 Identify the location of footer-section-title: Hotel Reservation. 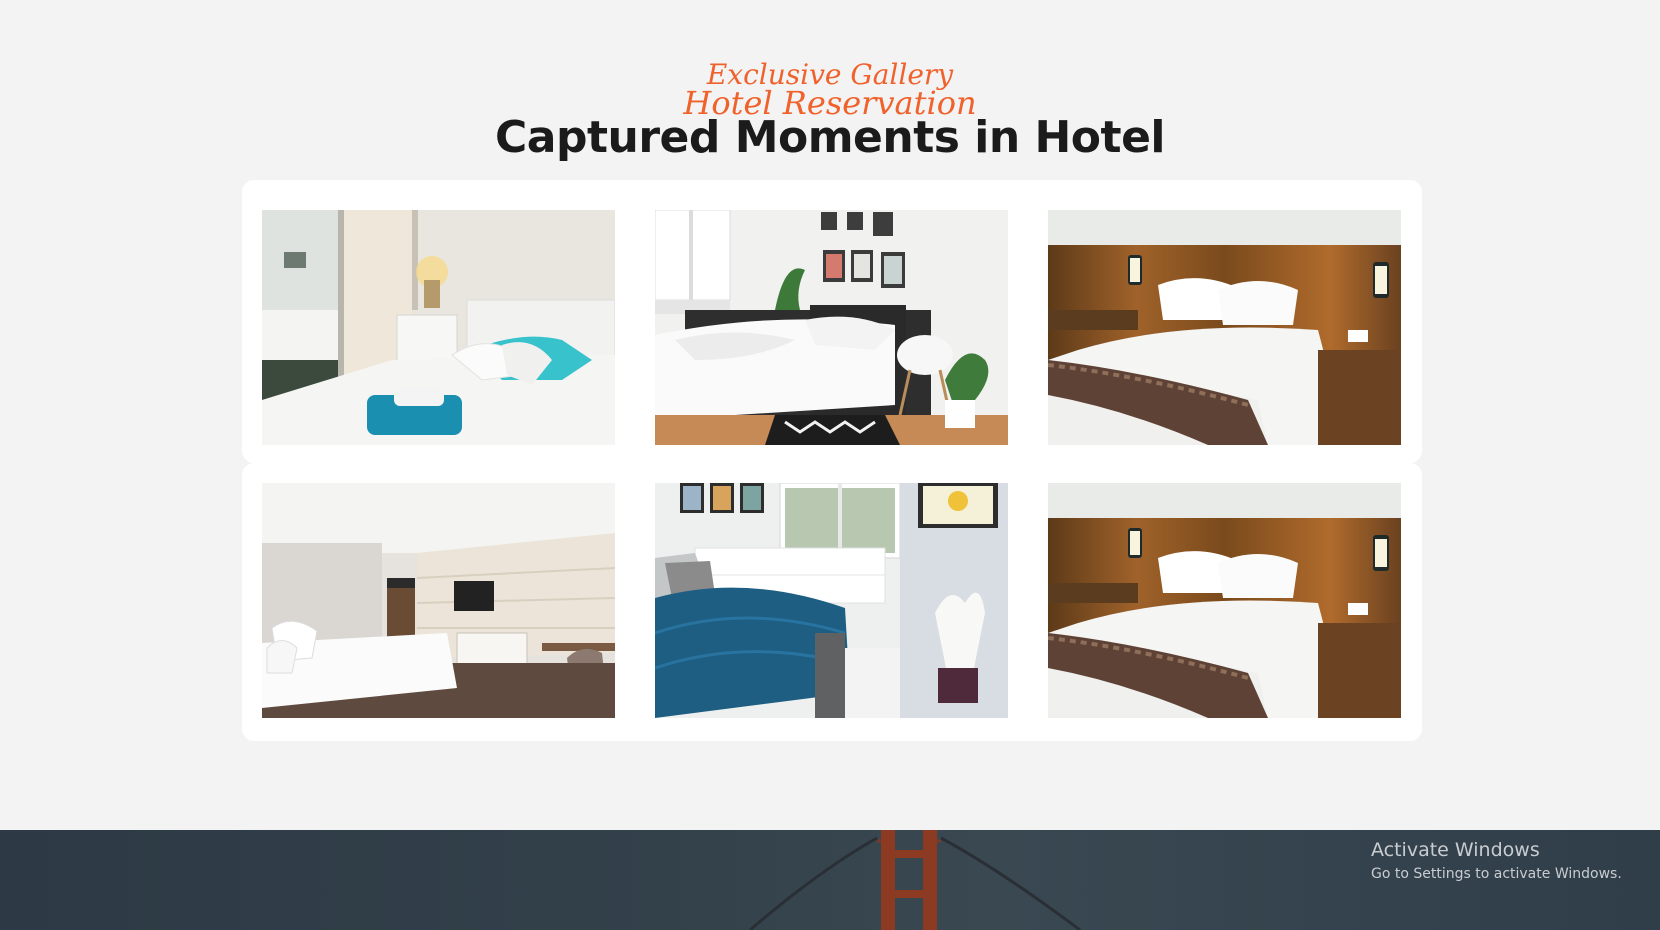
(830, 103).